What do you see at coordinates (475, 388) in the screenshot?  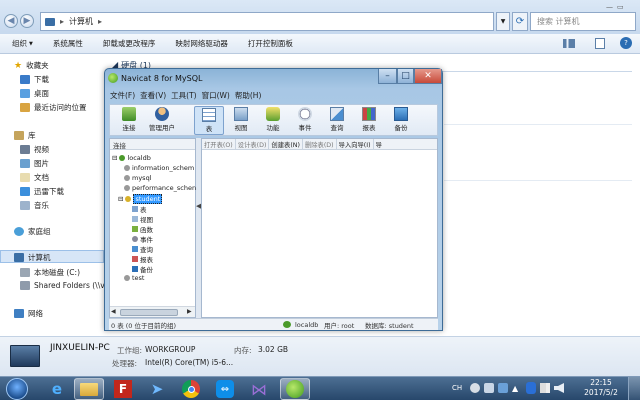 I see `ime-icon` at bounding box center [475, 388].